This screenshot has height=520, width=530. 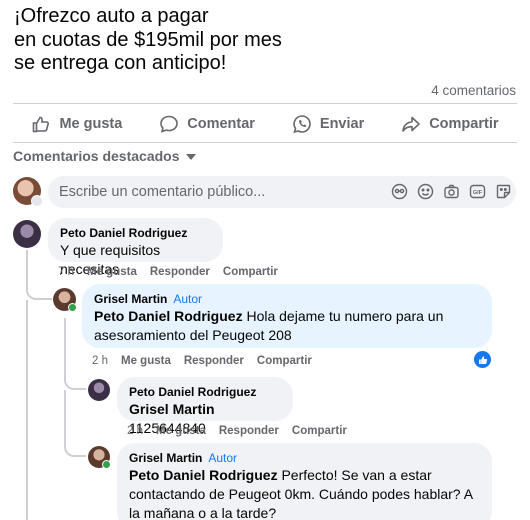 What do you see at coordinates (282, 192) in the screenshot?
I see `comment-input: Escribe un comentario público... GIF` at bounding box center [282, 192].